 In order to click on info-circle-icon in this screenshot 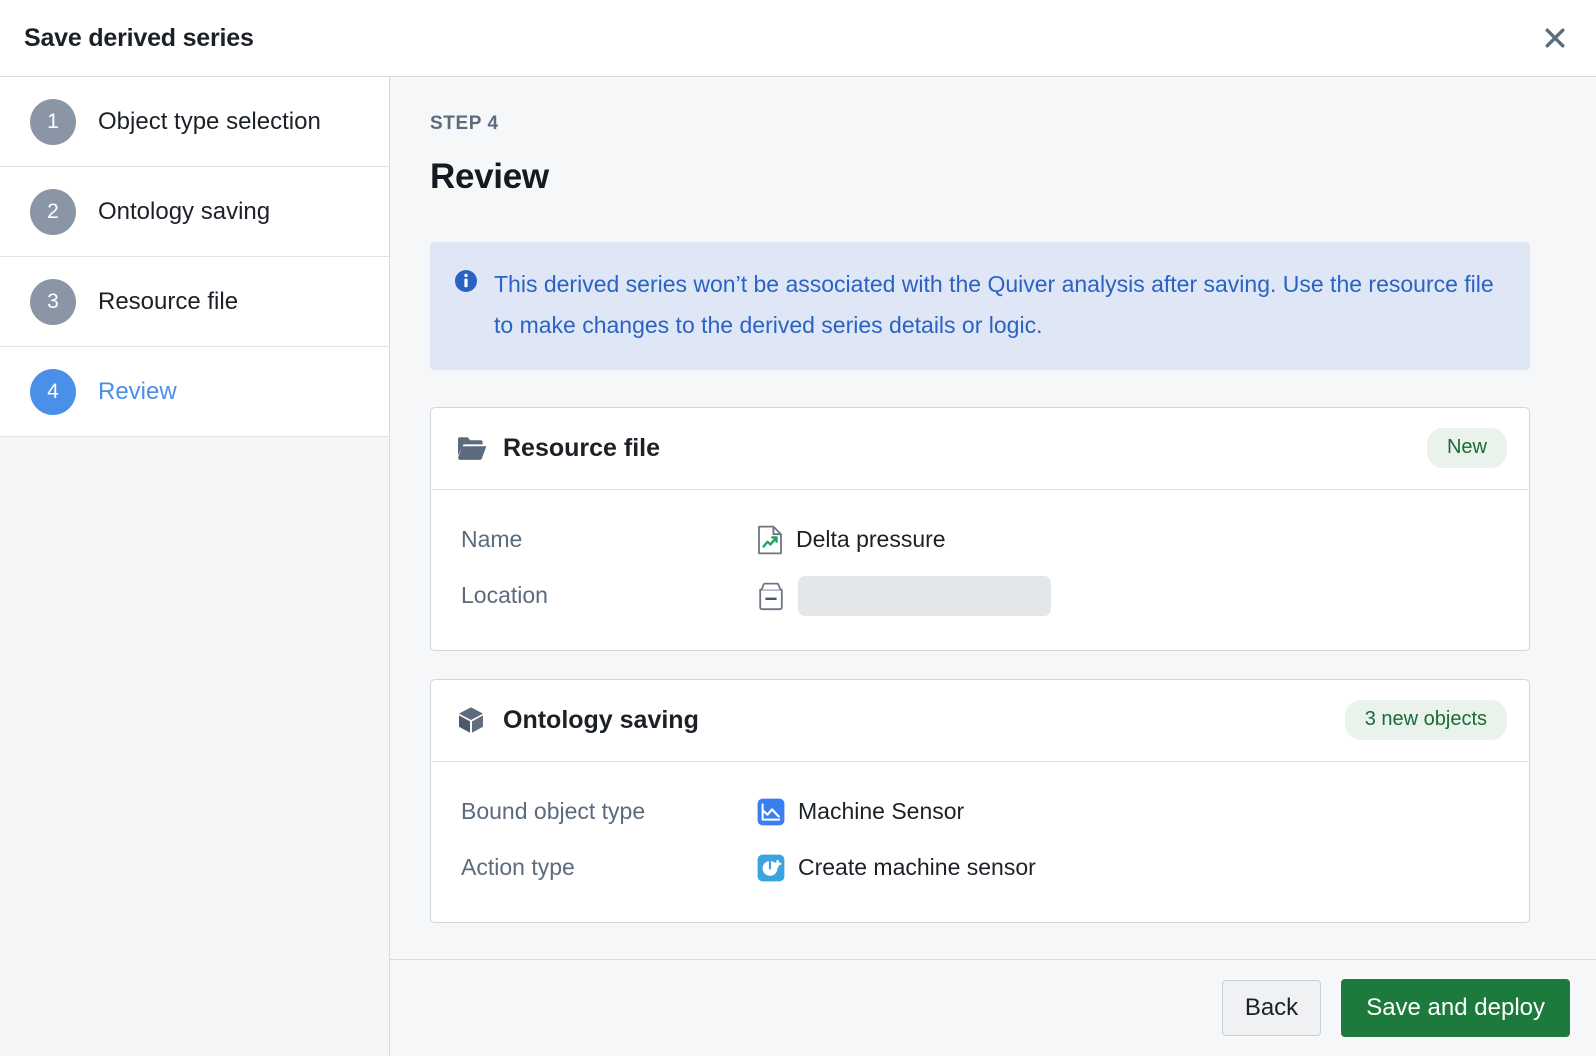, I will do `click(466, 307)`.